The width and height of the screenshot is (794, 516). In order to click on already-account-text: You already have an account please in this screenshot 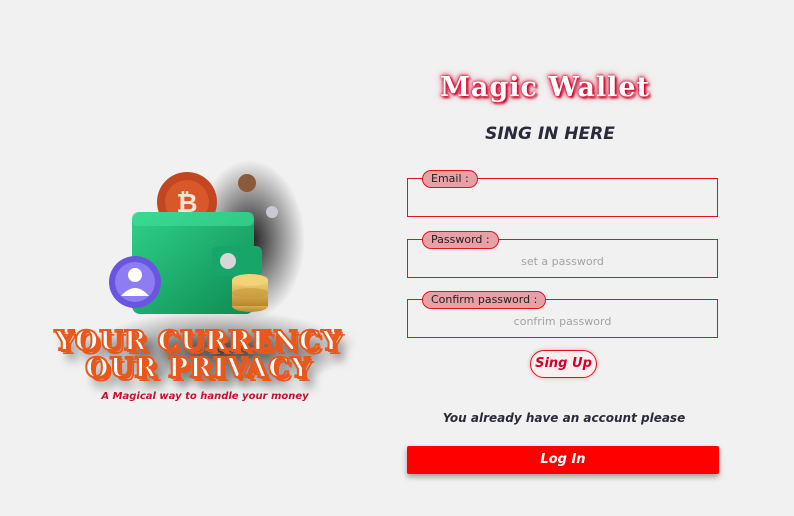, I will do `click(564, 418)`.